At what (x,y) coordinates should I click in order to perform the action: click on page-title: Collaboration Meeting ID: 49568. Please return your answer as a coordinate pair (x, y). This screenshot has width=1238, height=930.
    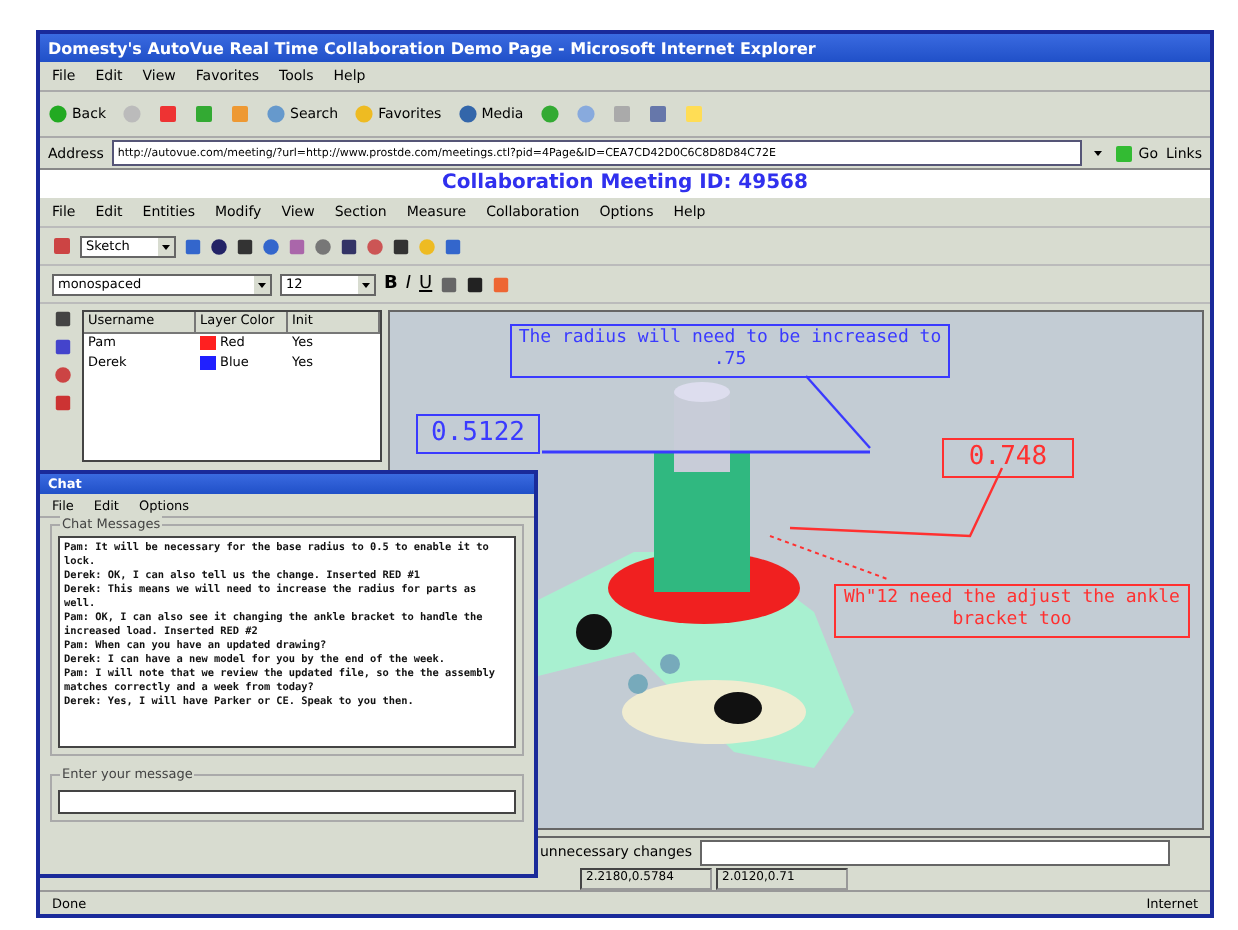
    Looking at the image, I should click on (625, 184).